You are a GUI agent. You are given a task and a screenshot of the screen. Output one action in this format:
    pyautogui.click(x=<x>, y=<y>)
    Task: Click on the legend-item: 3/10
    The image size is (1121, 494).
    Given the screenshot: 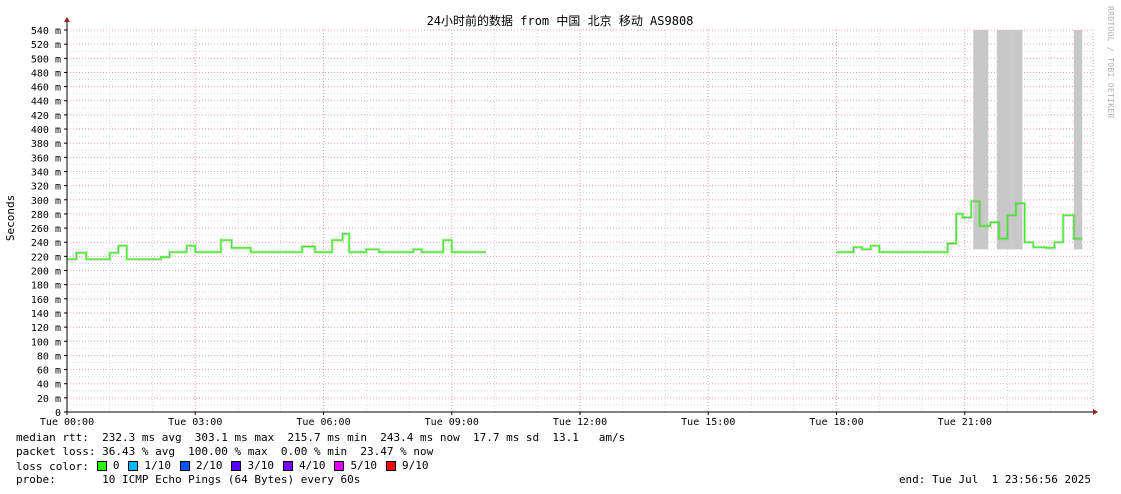 What is the action you would take?
    pyautogui.click(x=252, y=465)
    